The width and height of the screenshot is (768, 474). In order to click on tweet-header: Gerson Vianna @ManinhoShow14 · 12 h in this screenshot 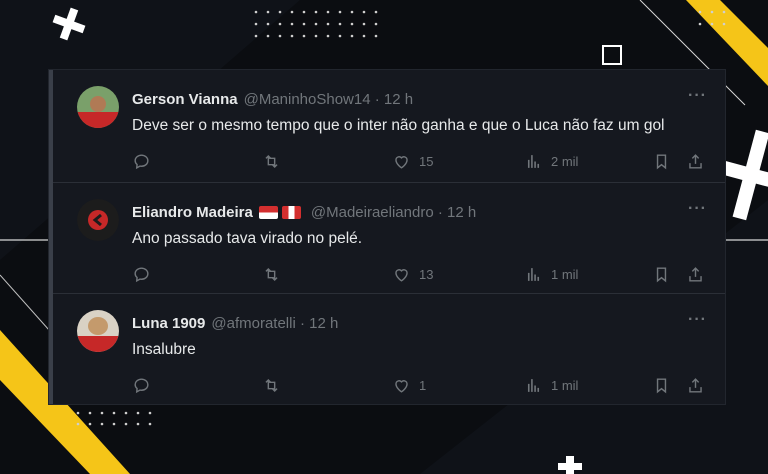, I will do `click(272, 99)`.